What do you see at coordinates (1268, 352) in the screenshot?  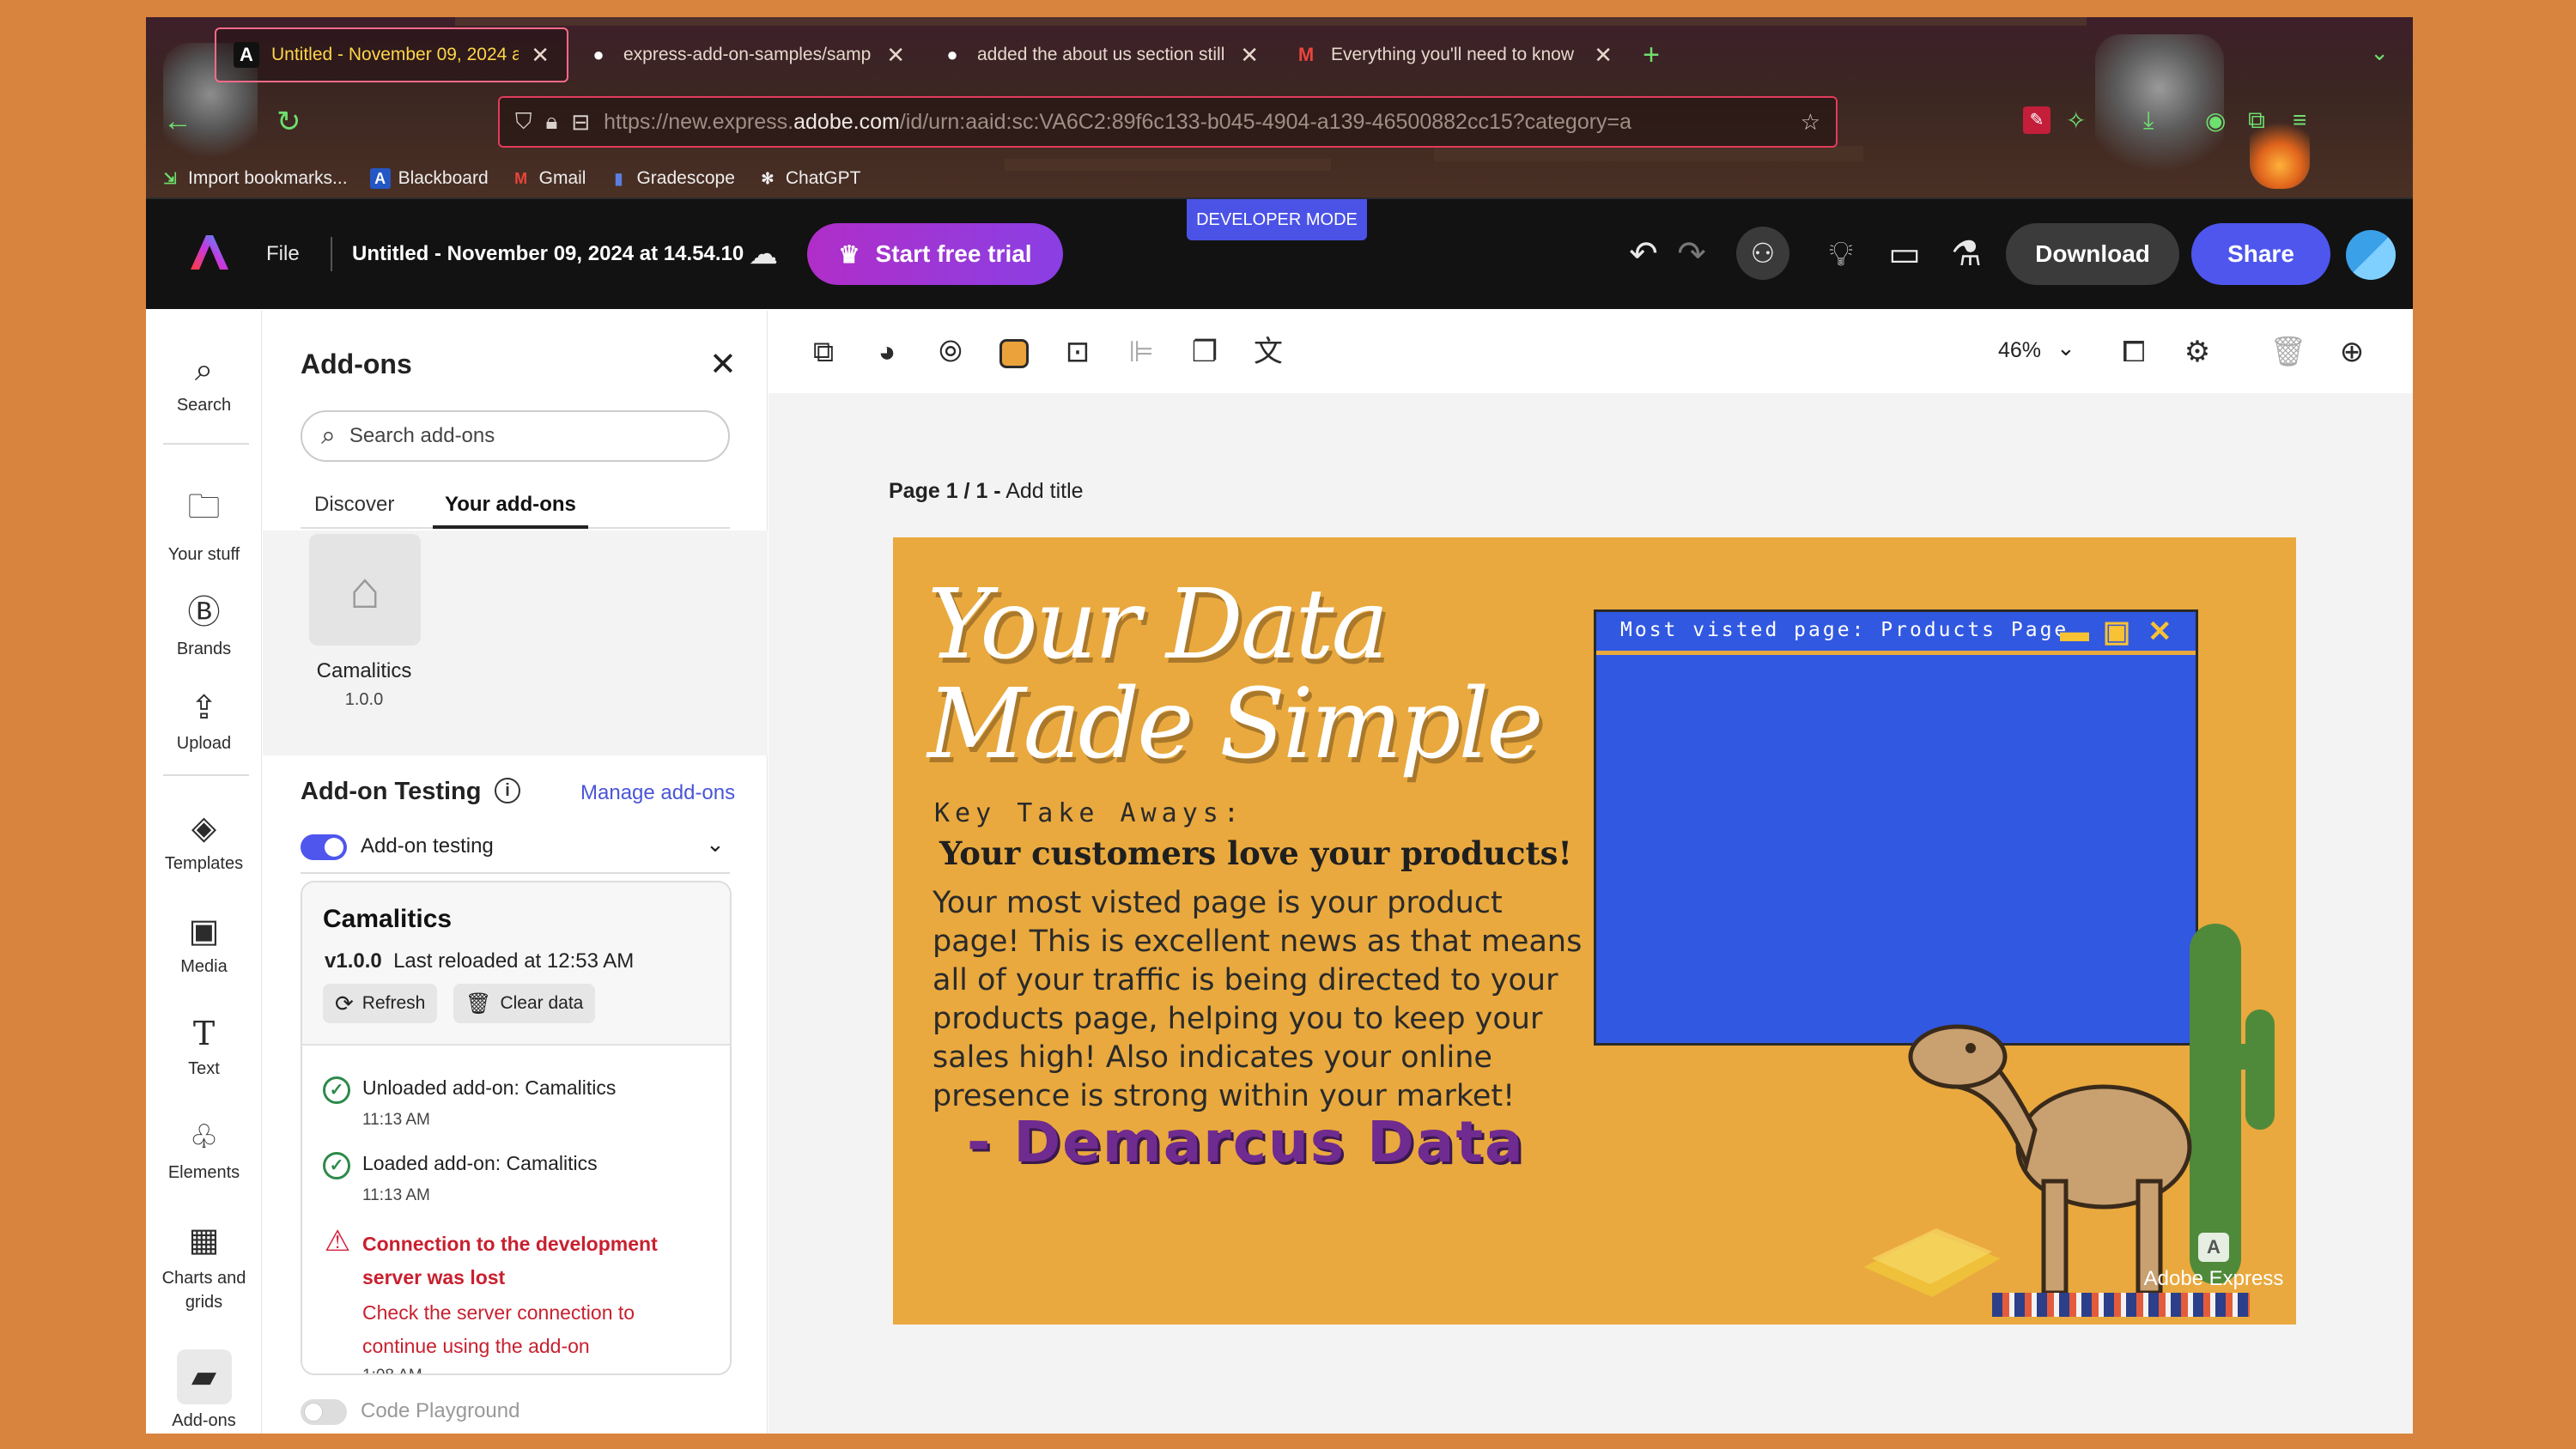 I see `translate-icon: 文` at bounding box center [1268, 352].